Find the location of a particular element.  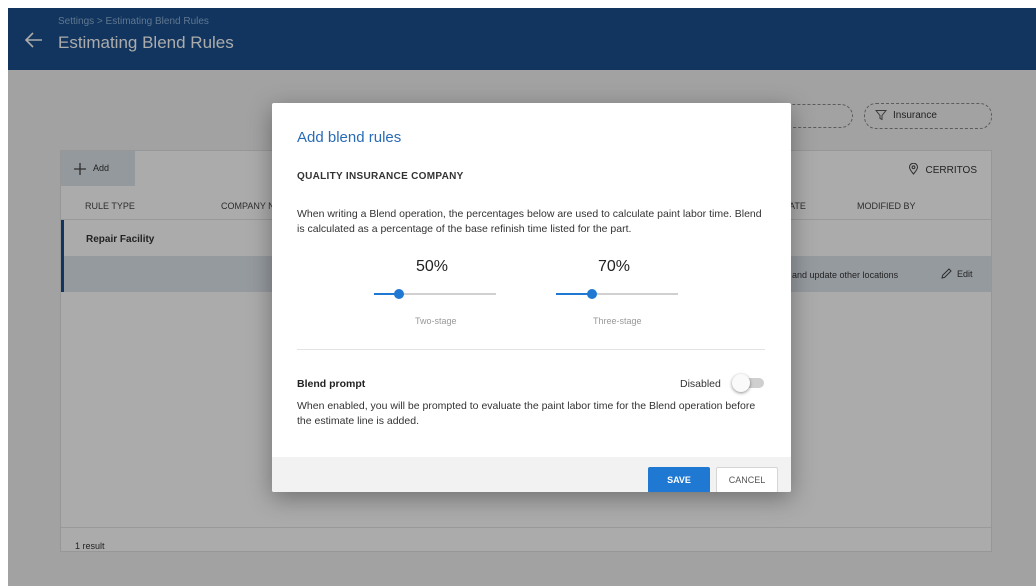

blend-prompt-state: Disabled is located at coordinates (700, 384).